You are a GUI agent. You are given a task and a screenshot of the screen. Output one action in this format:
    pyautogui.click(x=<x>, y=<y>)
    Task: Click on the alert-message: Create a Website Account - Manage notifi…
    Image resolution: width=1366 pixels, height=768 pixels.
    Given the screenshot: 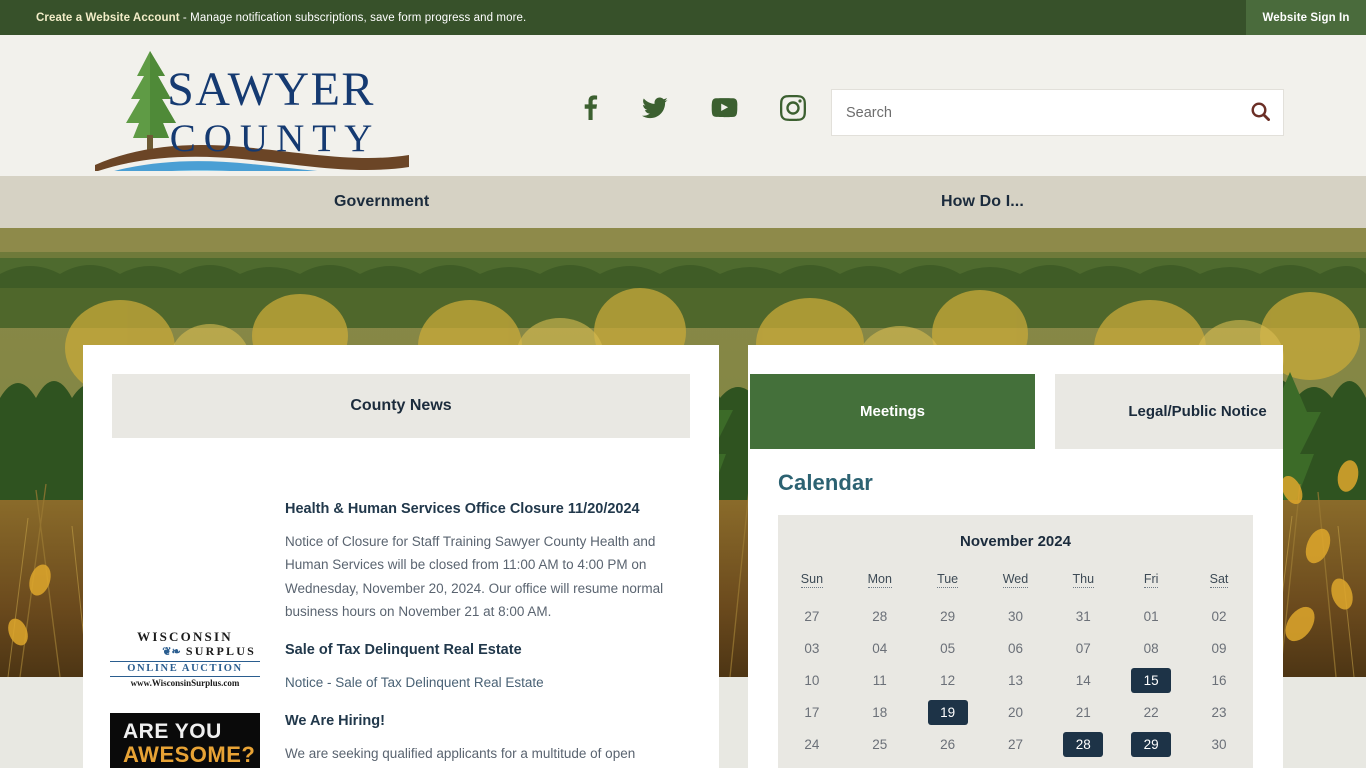 What is the action you would take?
    pyautogui.click(x=281, y=18)
    